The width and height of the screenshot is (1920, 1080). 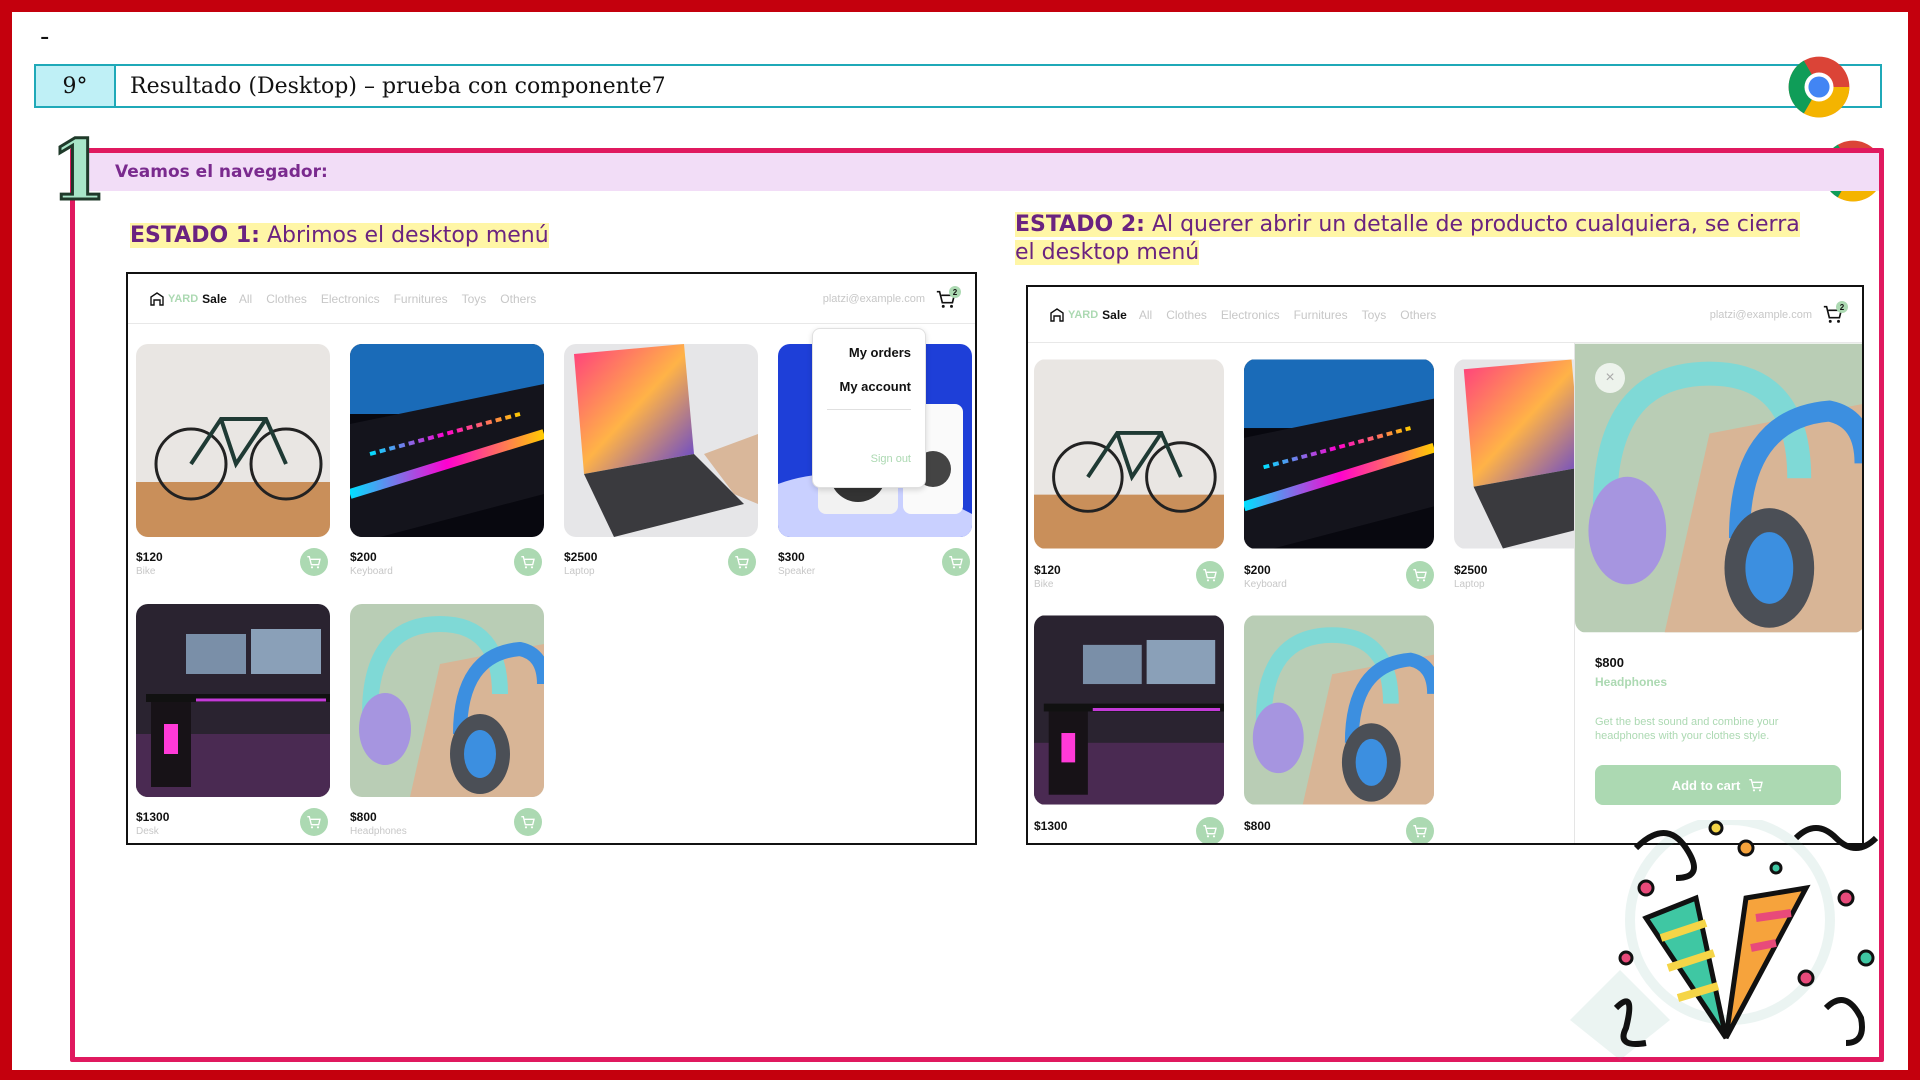 What do you see at coordinates (407, 235) in the screenshot?
I see `state1-text: Abrimos el desktop menú` at bounding box center [407, 235].